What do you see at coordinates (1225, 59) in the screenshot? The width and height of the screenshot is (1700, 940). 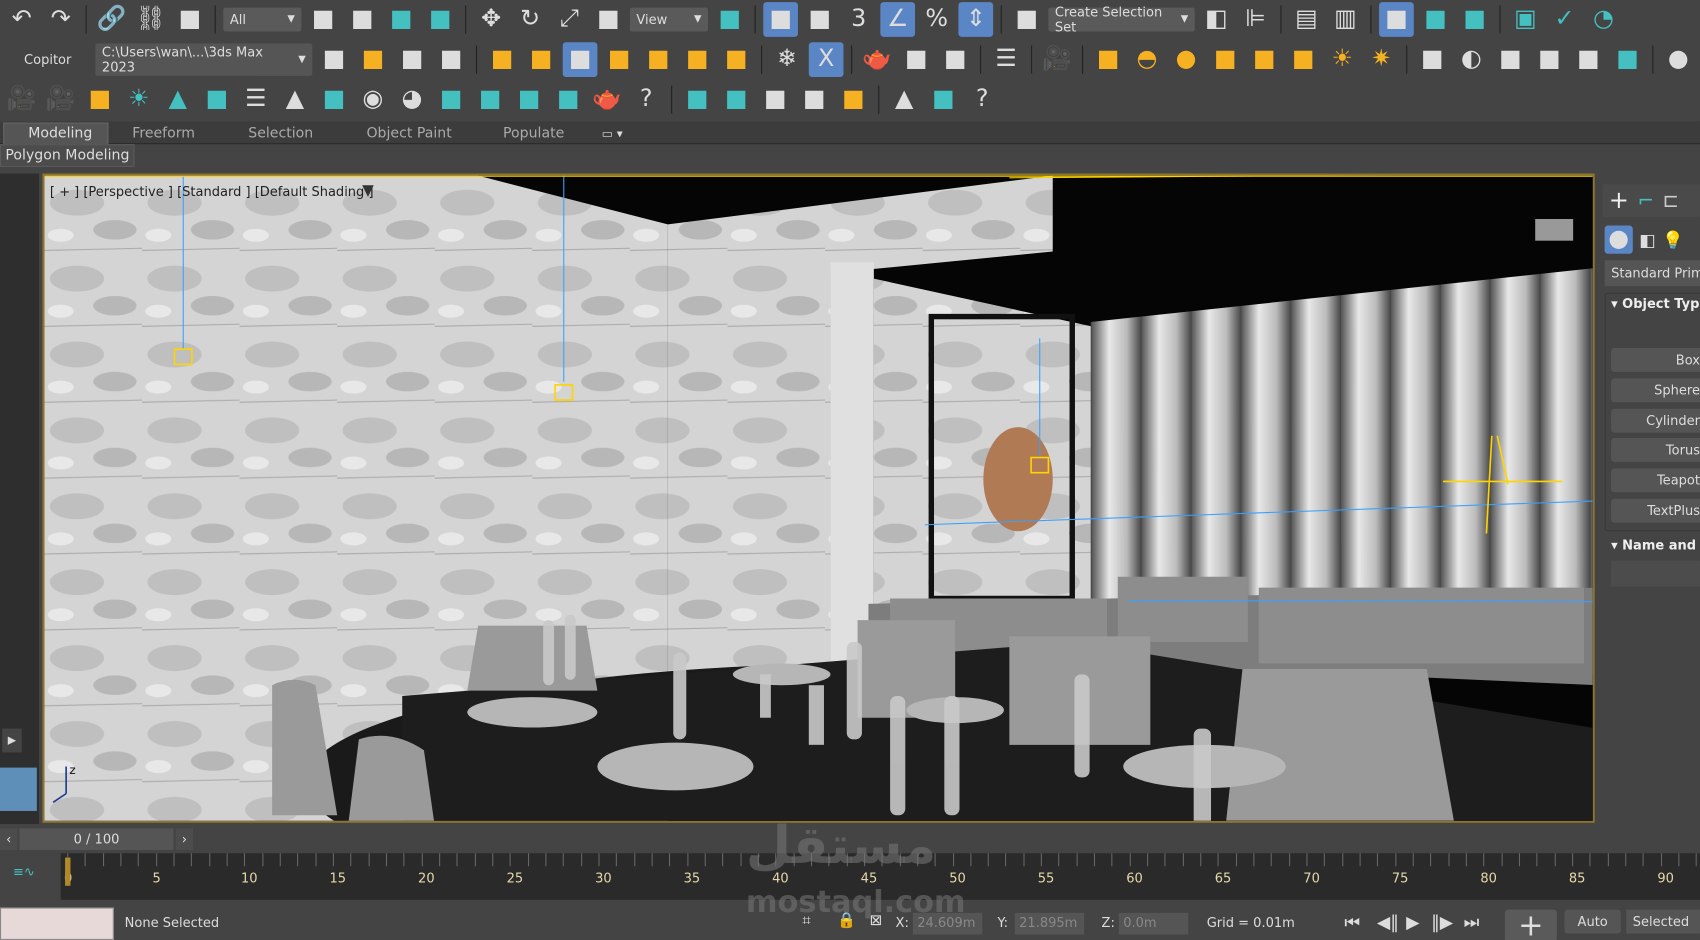 I see `light-geo-icon: ■` at bounding box center [1225, 59].